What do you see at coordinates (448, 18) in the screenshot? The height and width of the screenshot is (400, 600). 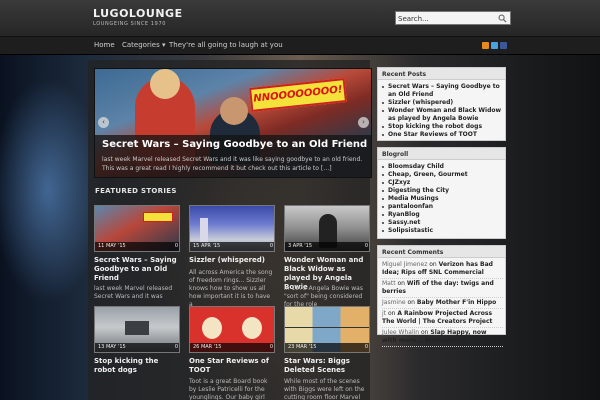 I see `search-input` at bounding box center [448, 18].